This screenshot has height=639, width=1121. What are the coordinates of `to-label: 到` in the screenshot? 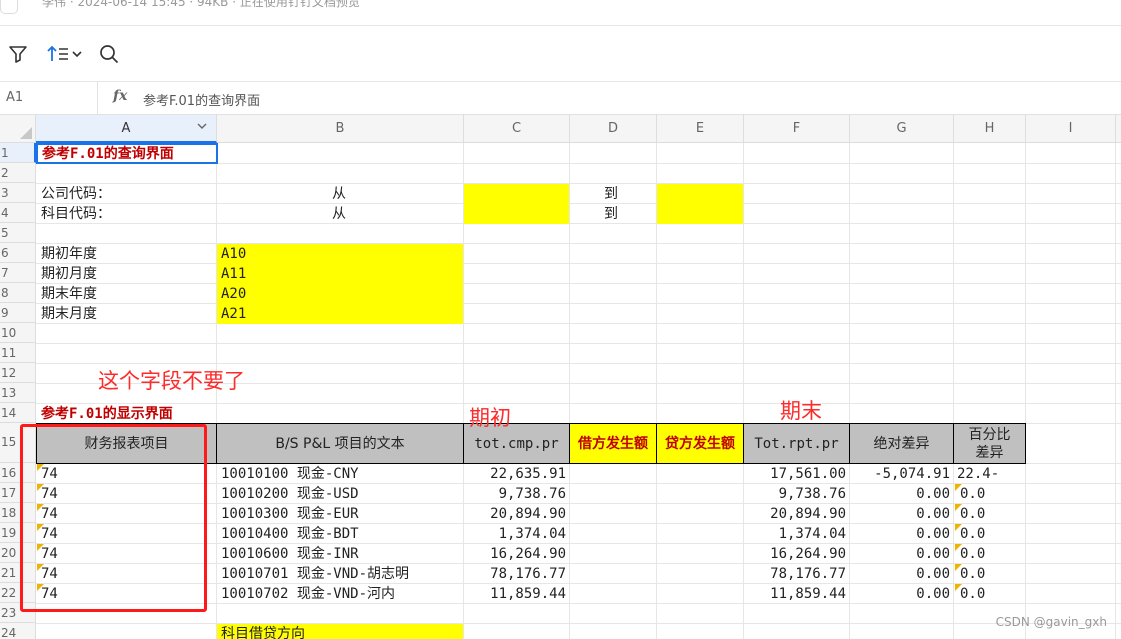 It's located at (611, 194).